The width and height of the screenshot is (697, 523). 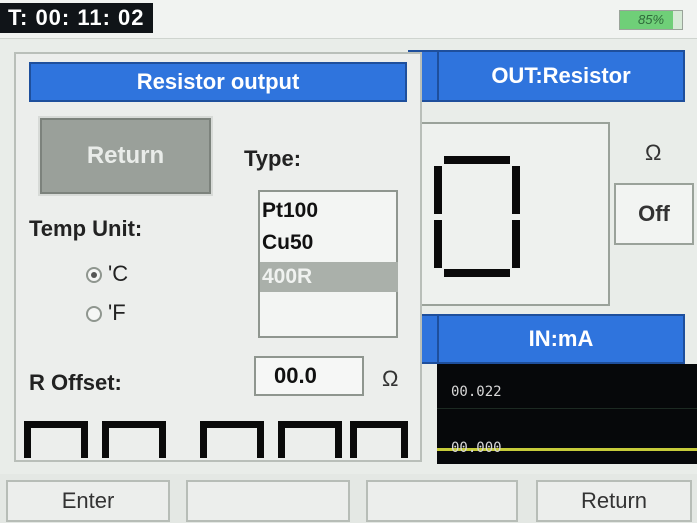 What do you see at coordinates (94, 314) in the screenshot?
I see `radio-unselected-icon` at bounding box center [94, 314].